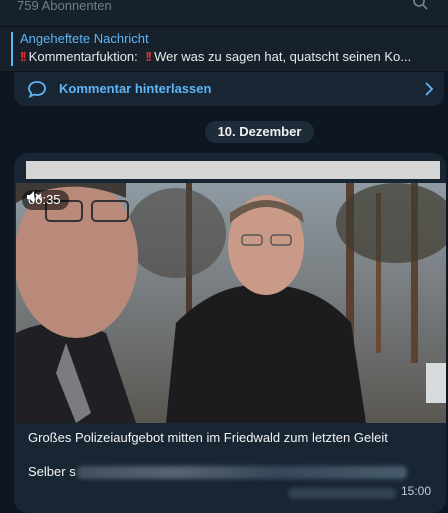 The image size is (448, 513). Describe the element at coordinates (259, 132) in the screenshot. I see `date-separator: 10. Dezember` at that location.